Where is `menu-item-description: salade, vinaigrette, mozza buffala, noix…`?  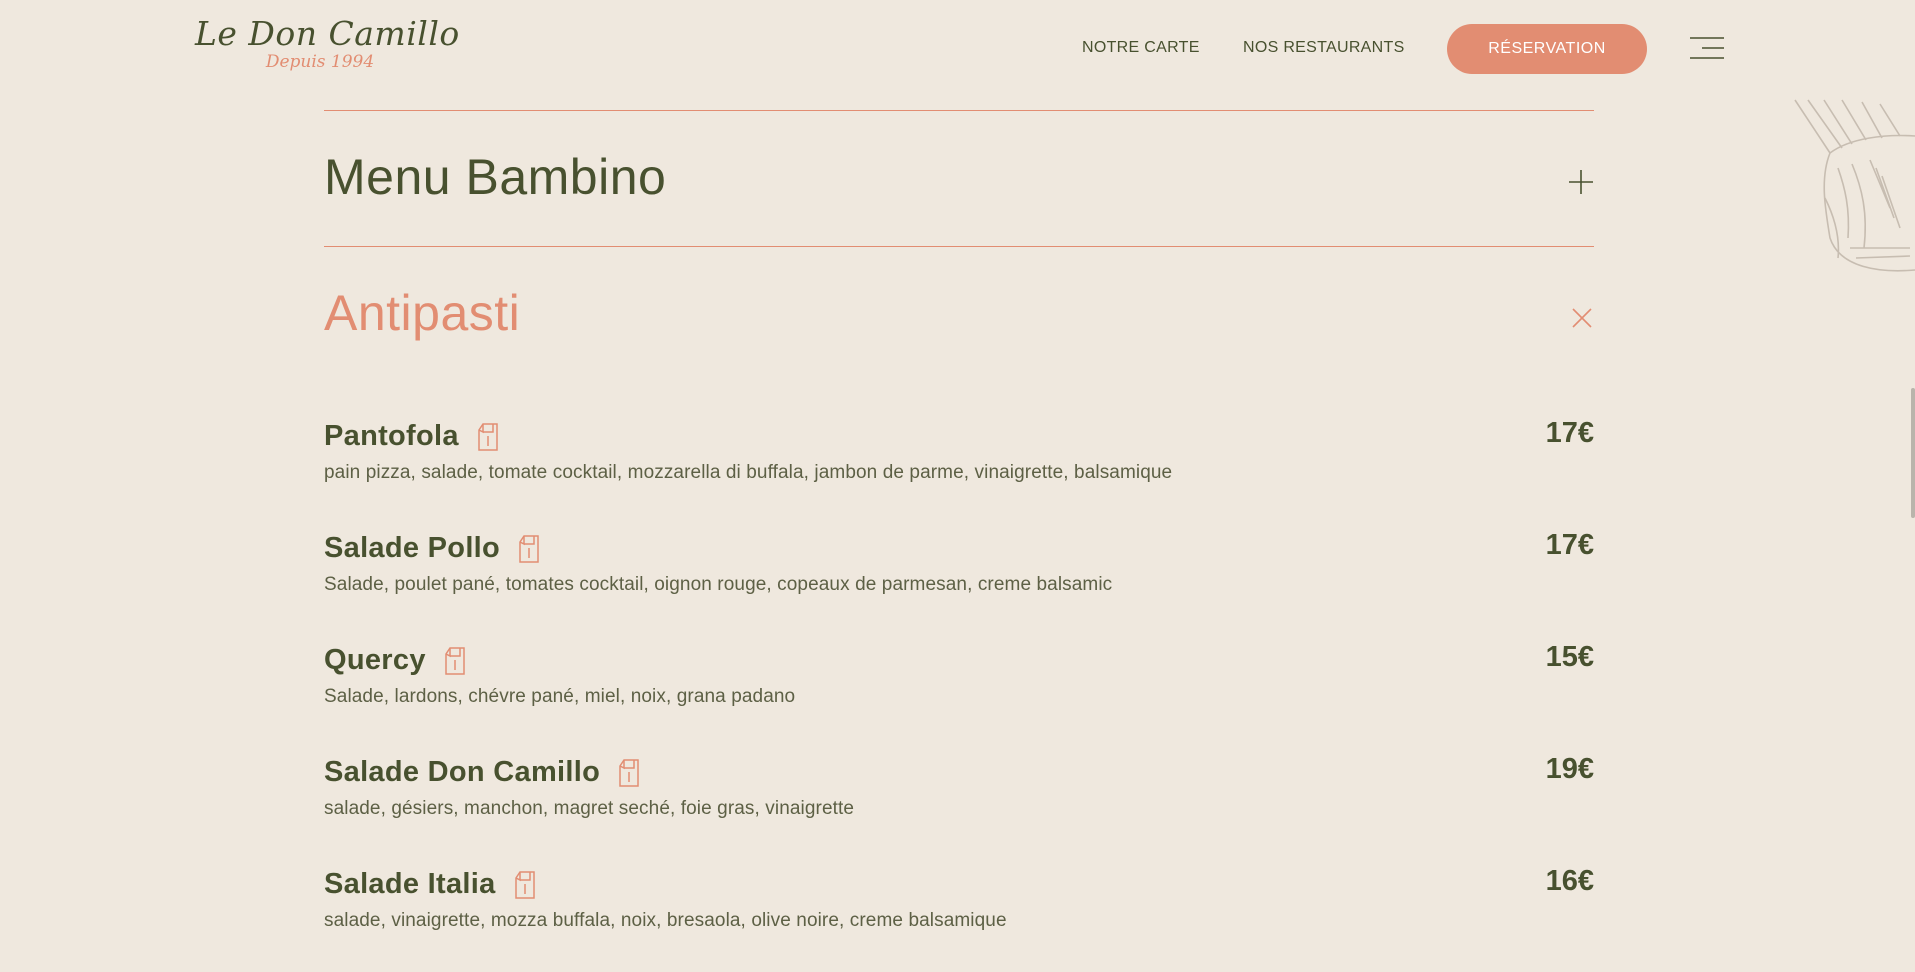
menu-item-description: salade, vinaigrette, mozza buffala, noix… is located at coordinates (665, 920).